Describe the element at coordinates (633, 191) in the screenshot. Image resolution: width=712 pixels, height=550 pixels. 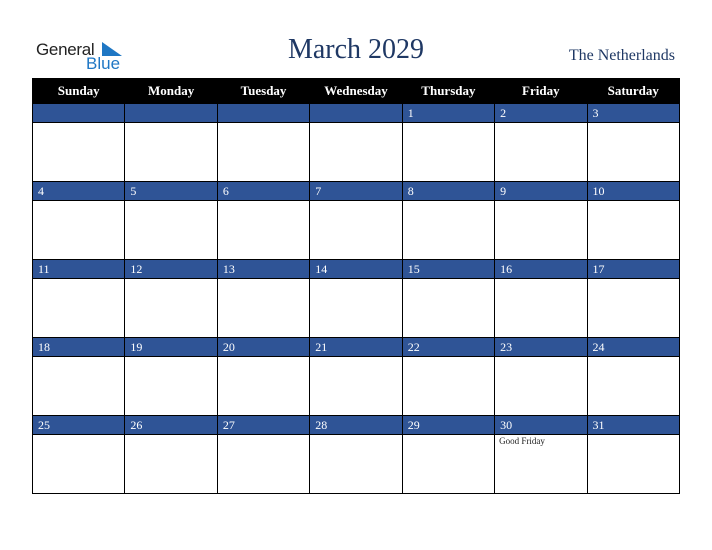
I see `day-number: 10` at that location.